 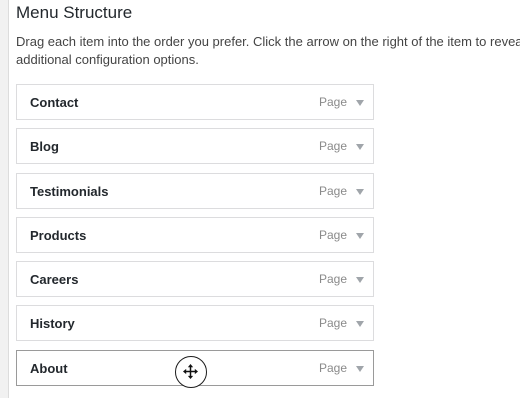 I want to click on menu-item-blog: Blog Page, so click(x=195, y=146).